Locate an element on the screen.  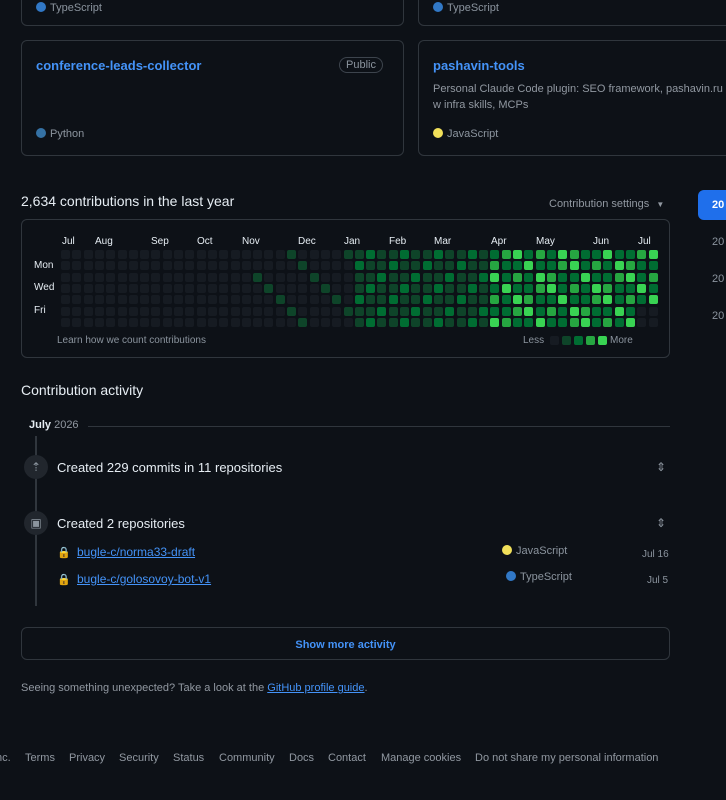
repo-name-link: conference-leads-collector is located at coordinates (118, 65).